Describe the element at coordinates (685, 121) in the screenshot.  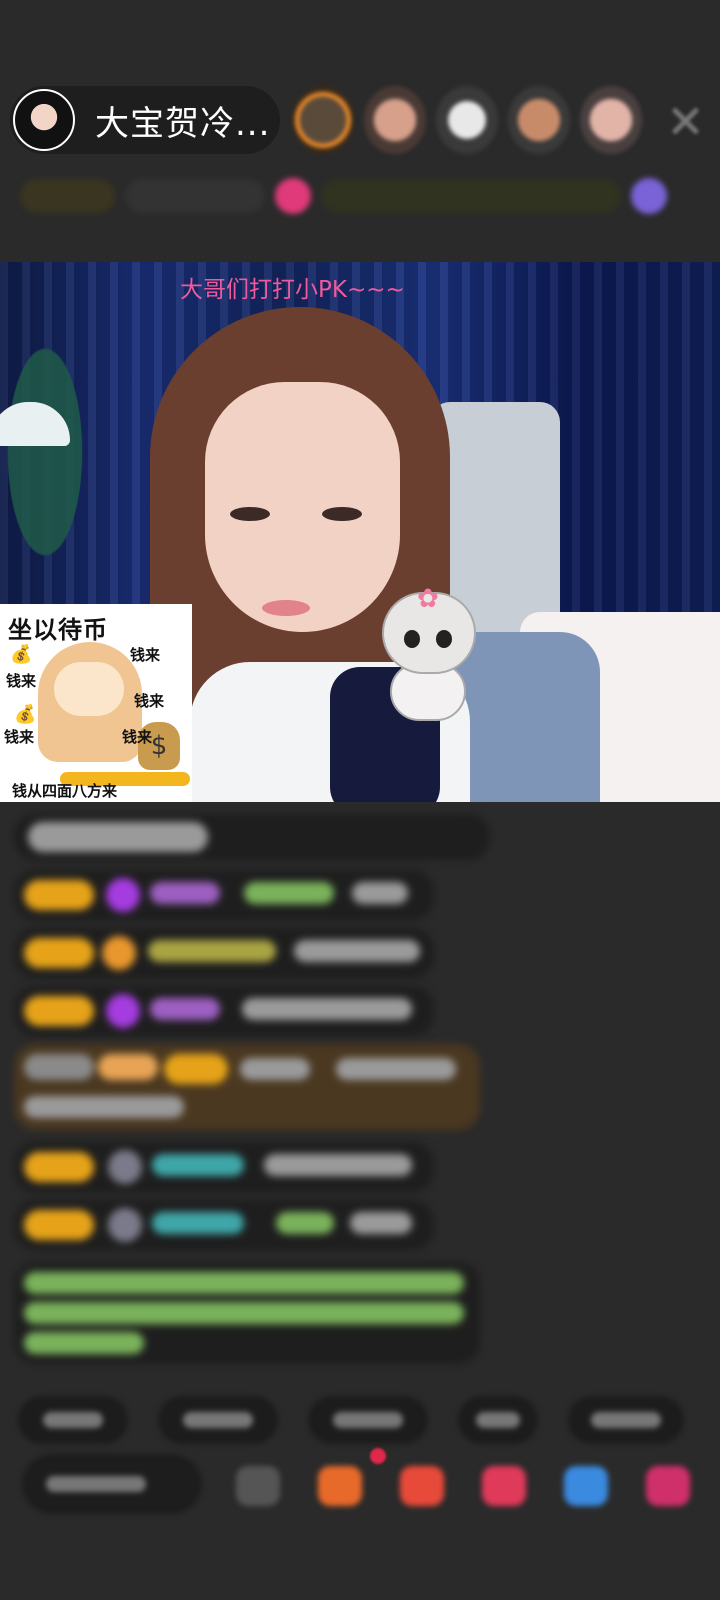
I see `close-icon` at that location.